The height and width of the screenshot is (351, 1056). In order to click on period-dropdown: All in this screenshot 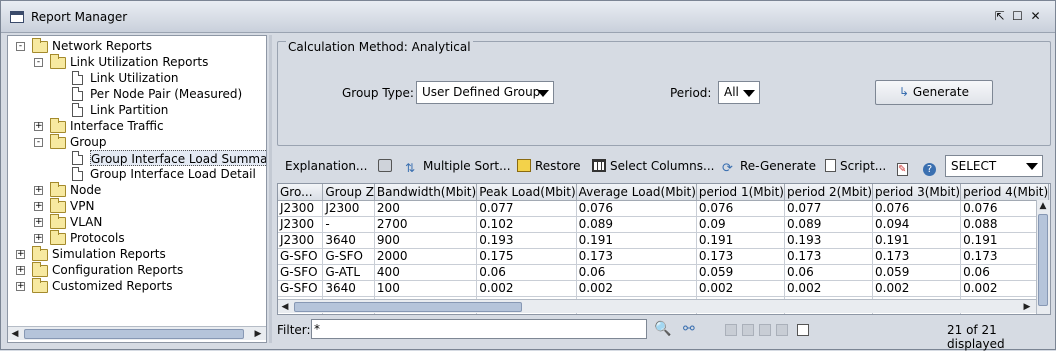, I will do `click(739, 92)`.